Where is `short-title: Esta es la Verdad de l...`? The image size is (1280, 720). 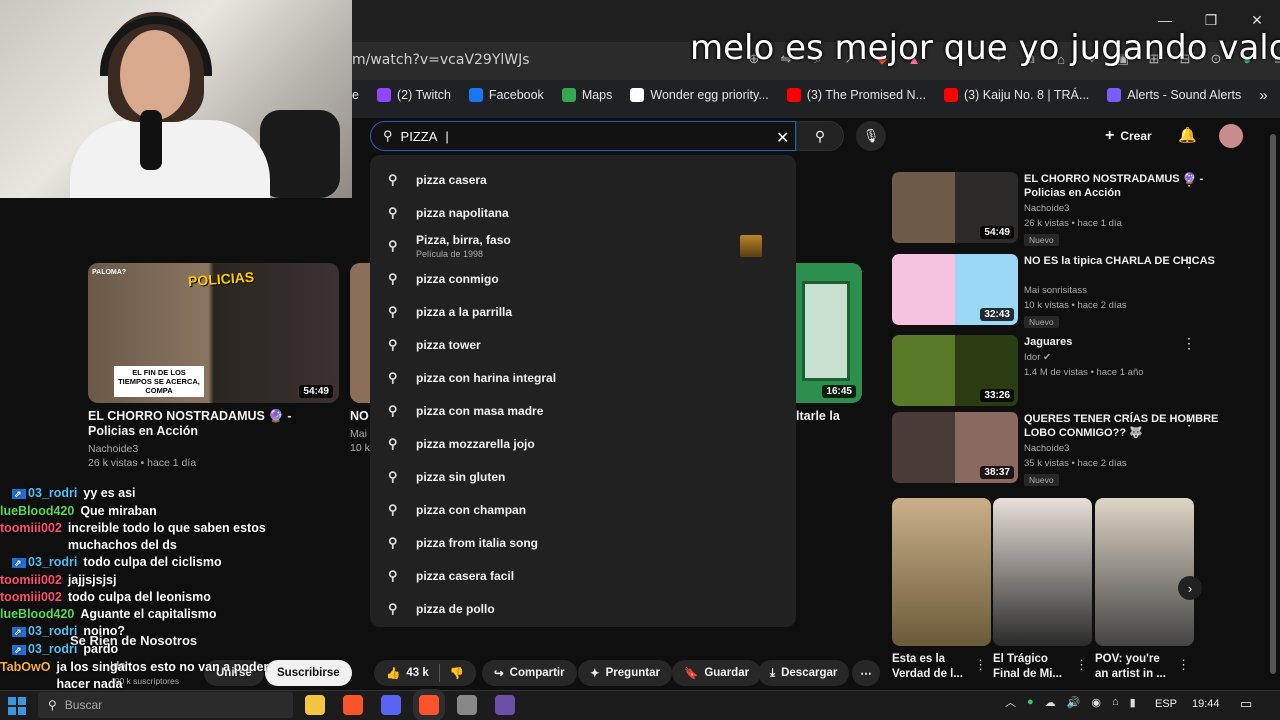
short-title: Esta es la Verdad de l... is located at coordinates (932, 667).